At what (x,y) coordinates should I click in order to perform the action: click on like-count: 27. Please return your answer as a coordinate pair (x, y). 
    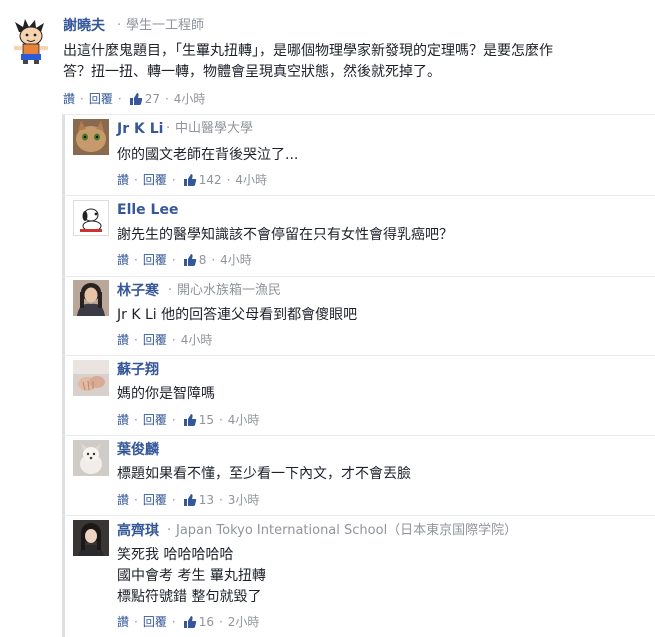
    Looking at the image, I should click on (152, 99).